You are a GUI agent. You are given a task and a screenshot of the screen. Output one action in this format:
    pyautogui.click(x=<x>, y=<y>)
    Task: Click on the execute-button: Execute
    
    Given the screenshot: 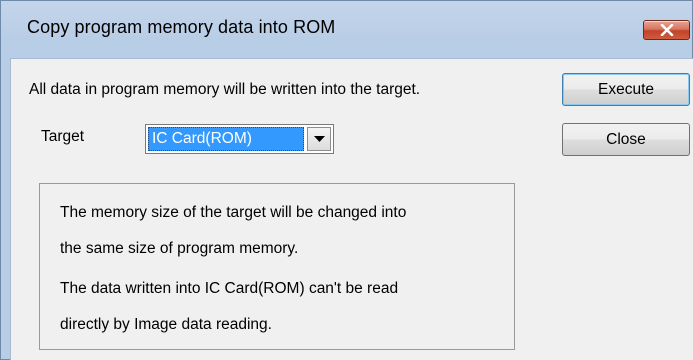 What is the action you would take?
    pyautogui.click(x=626, y=89)
    